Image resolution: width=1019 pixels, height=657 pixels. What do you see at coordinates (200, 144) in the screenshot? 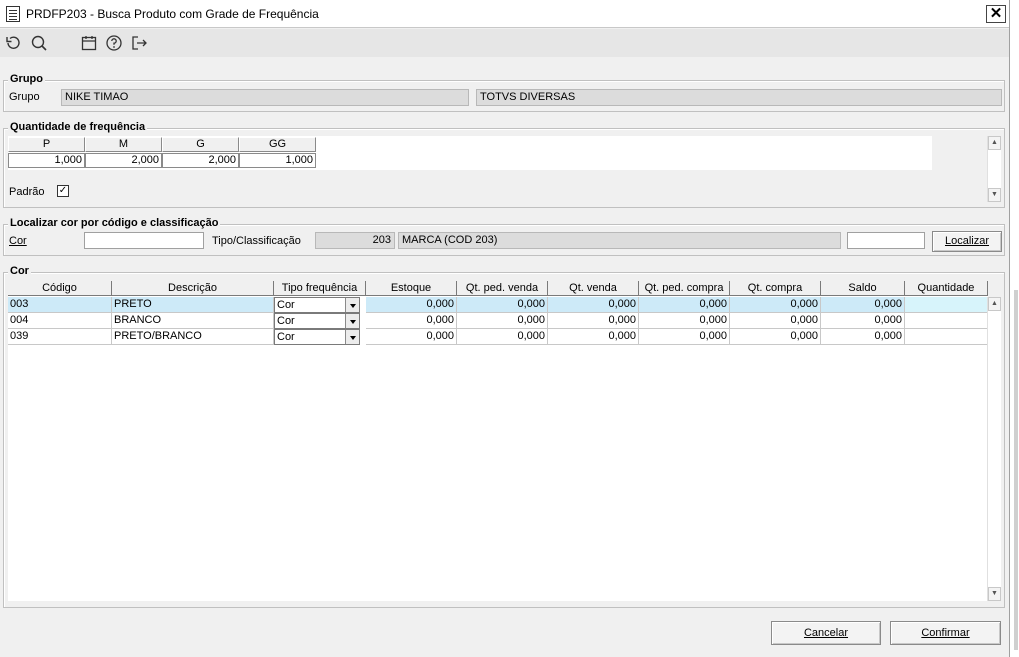
I see `freq-header: G` at bounding box center [200, 144].